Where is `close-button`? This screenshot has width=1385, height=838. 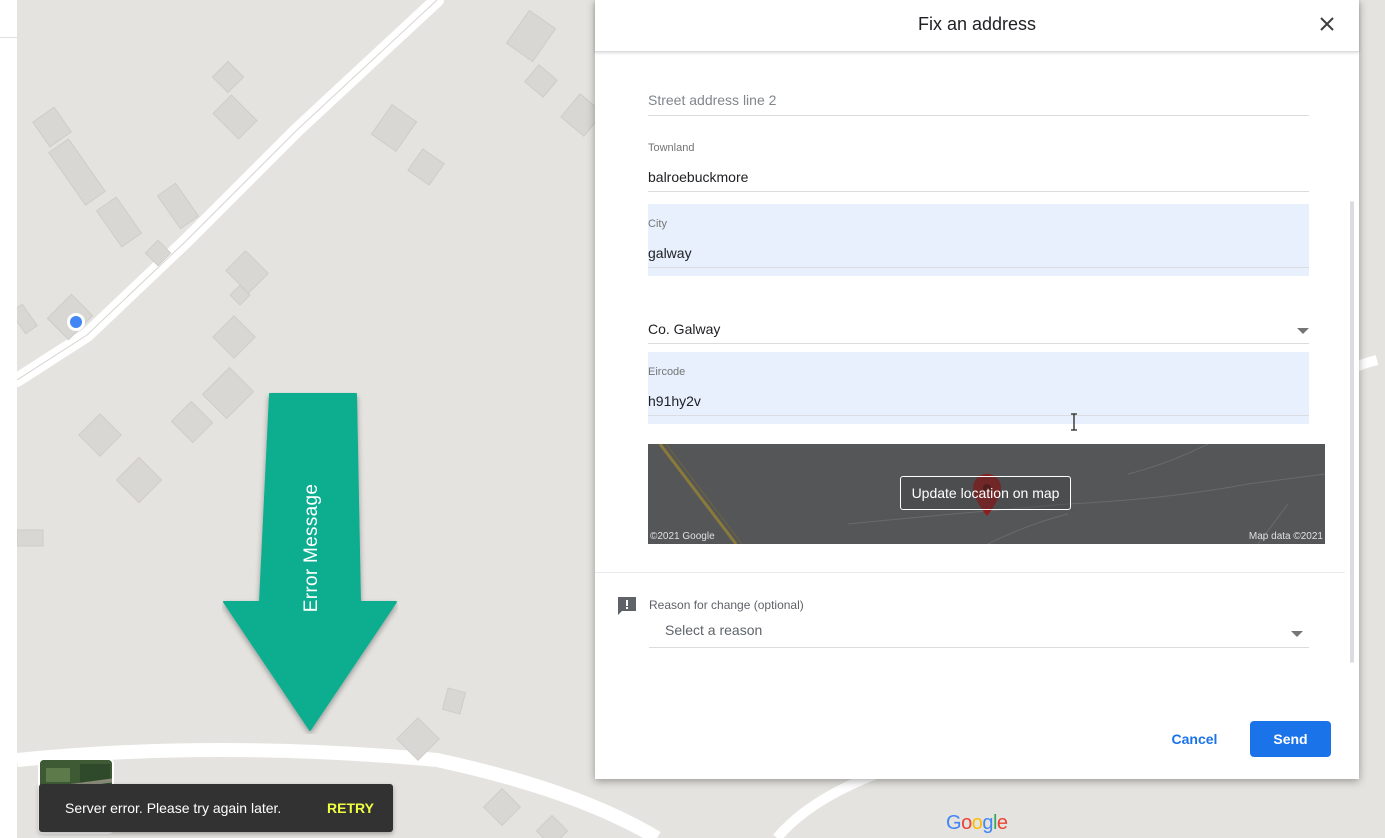 close-button is located at coordinates (1327, 24).